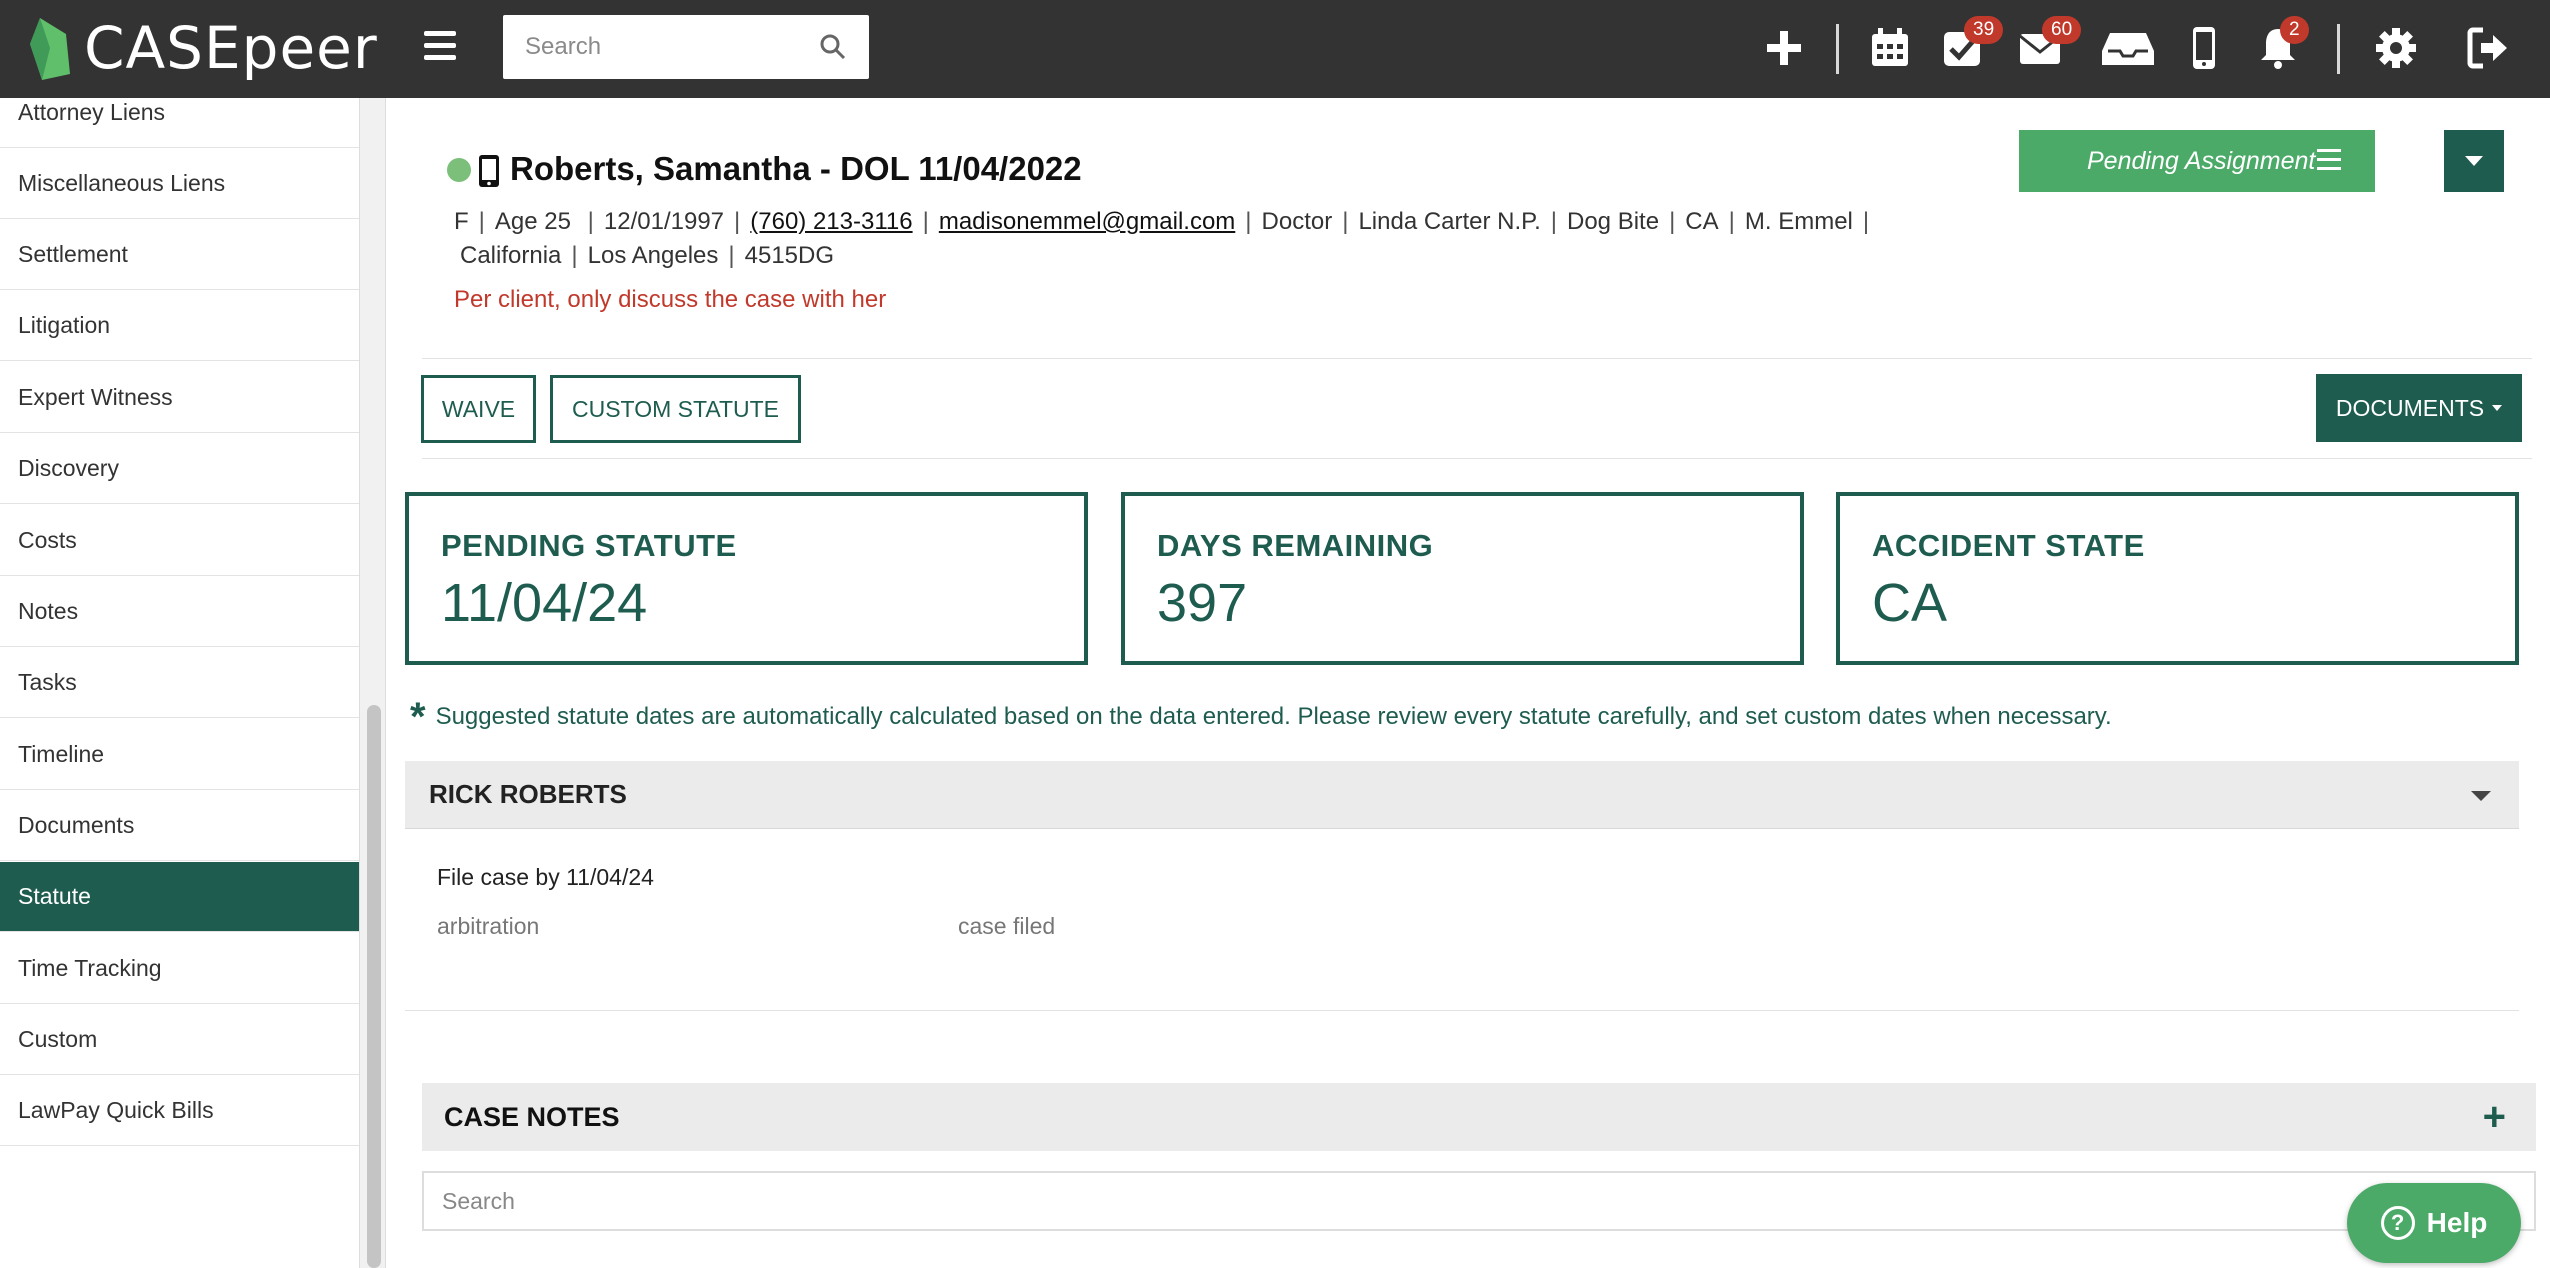  I want to click on case-code: 4515DG, so click(789, 255).